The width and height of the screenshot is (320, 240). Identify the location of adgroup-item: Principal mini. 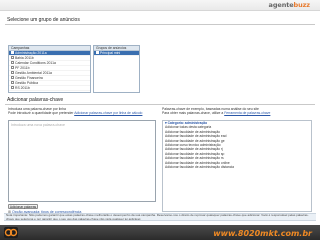
(116, 53).